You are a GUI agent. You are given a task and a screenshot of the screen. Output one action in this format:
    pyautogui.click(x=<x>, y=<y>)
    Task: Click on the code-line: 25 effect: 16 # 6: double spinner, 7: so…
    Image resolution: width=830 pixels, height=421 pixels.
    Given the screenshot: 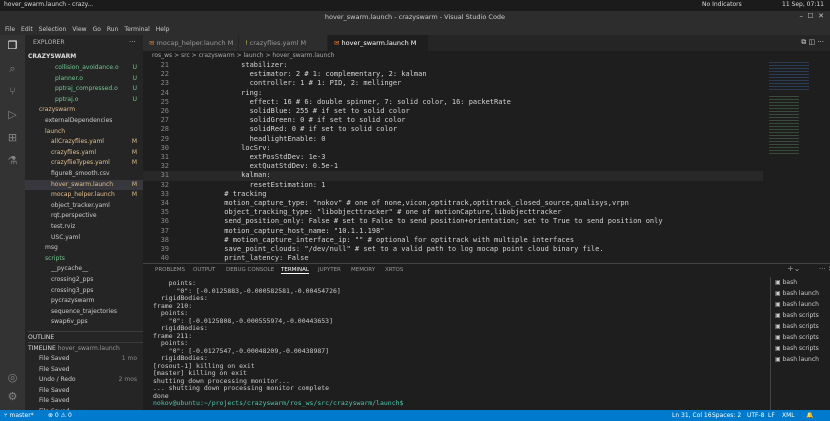 What is the action you would take?
    pyautogui.click(x=453, y=102)
    